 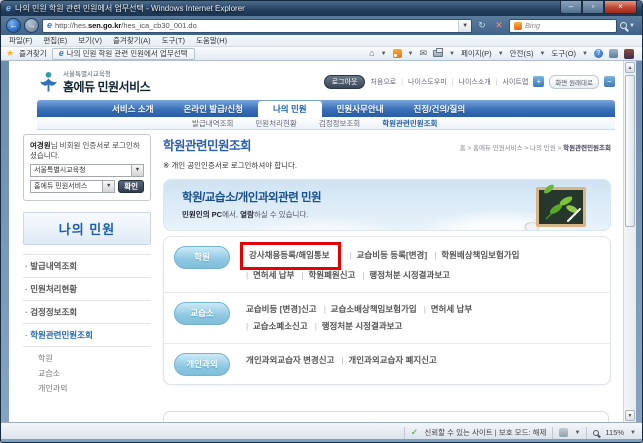 I want to click on scroll-up-icon: ▲, so click(x=630, y=67).